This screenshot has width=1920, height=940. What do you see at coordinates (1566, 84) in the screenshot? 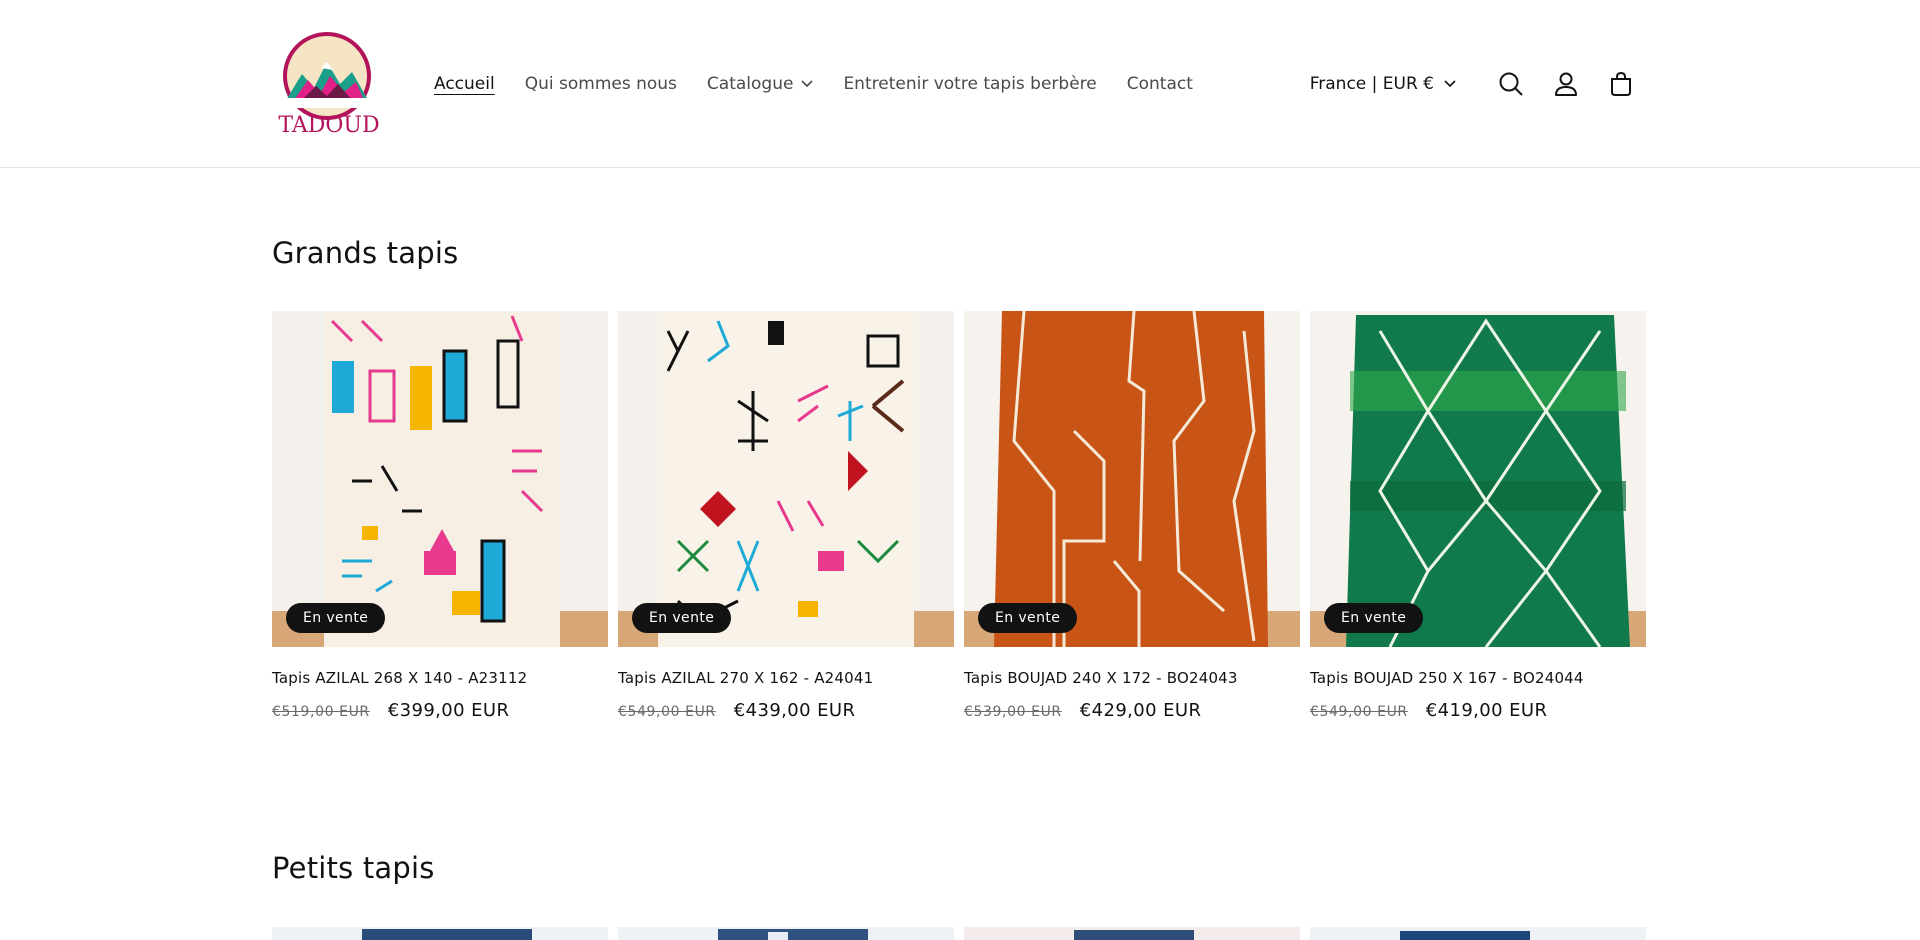
I see `account-icon` at bounding box center [1566, 84].